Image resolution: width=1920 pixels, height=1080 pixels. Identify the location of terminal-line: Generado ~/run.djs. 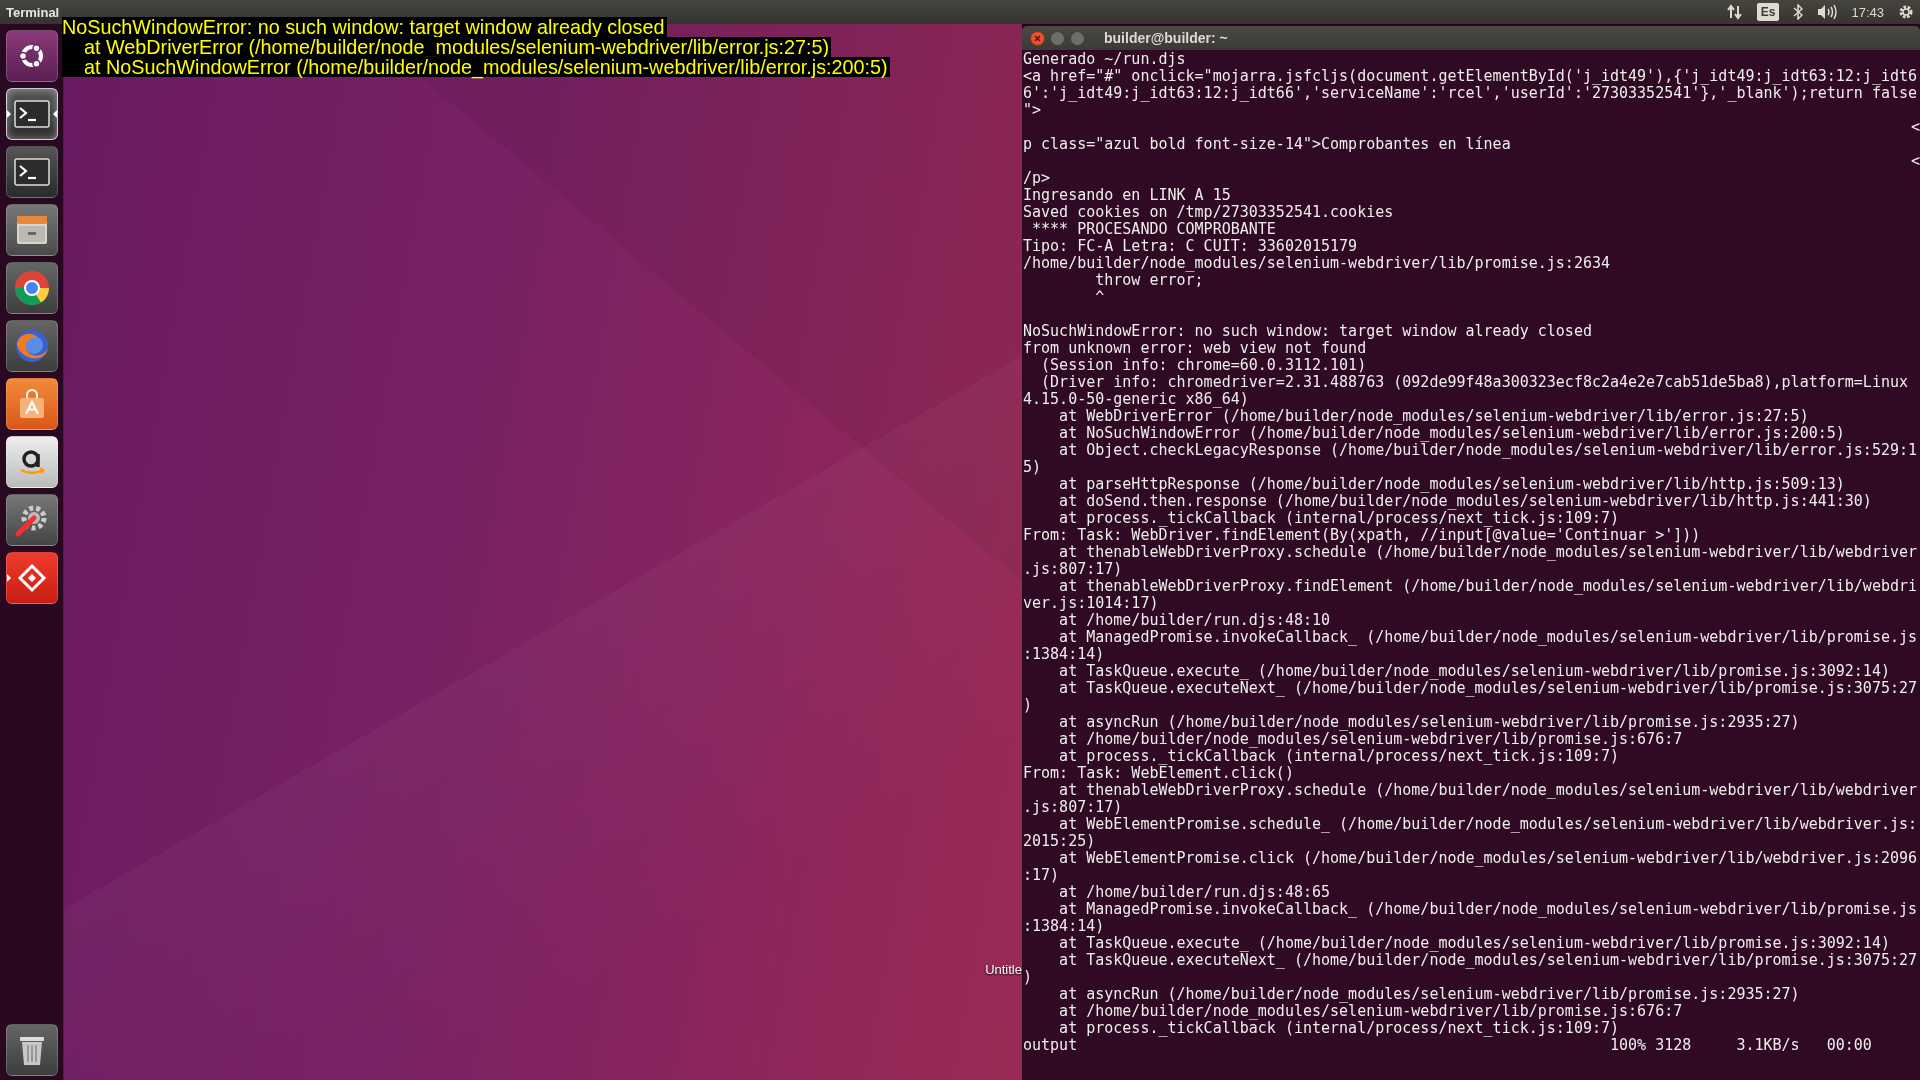
(1105, 59).